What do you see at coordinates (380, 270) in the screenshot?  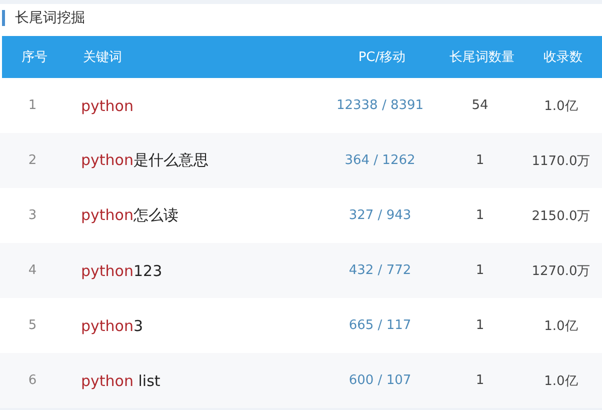 I see `pc-mobile-cell-text: 432 / 772` at bounding box center [380, 270].